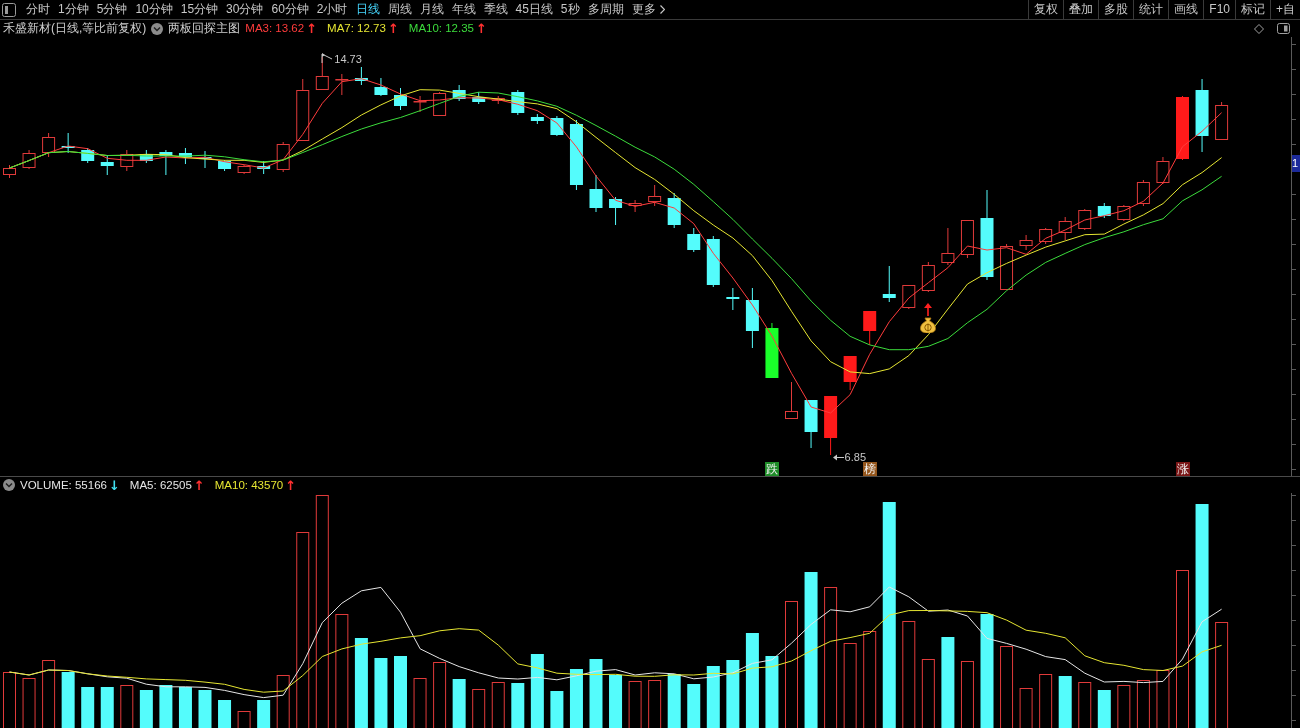 The image size is (1300, 728). Describe the element at coordinates (75, 28) in the screenshot. I see `chart-title: 禾盛新材(日线,等比前复权)` at that location.